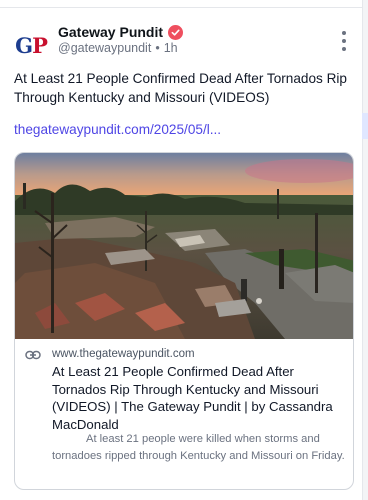  I want to click on verified-badge-icon, so click(176, 32).